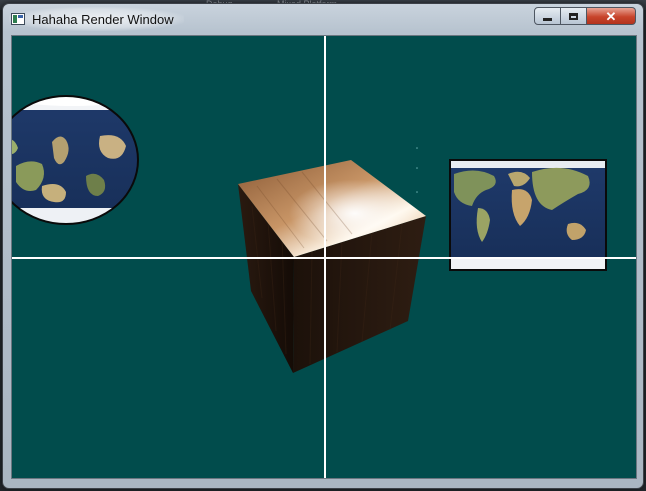 This screenshot has height=491, width=646. What do you see at coordinates (323, 20) in the screenshot?
I see `title-bar: Hahaha Render Window ✕` at bounding box center [323, 20].